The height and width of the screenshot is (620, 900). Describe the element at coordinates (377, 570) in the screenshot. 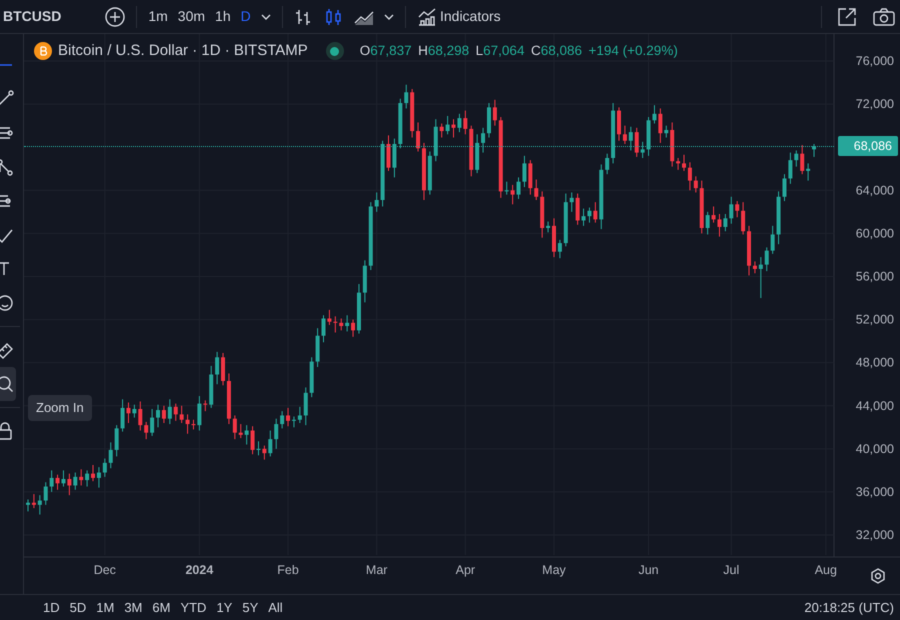

I see `time-axis-label: Mar` at that location.